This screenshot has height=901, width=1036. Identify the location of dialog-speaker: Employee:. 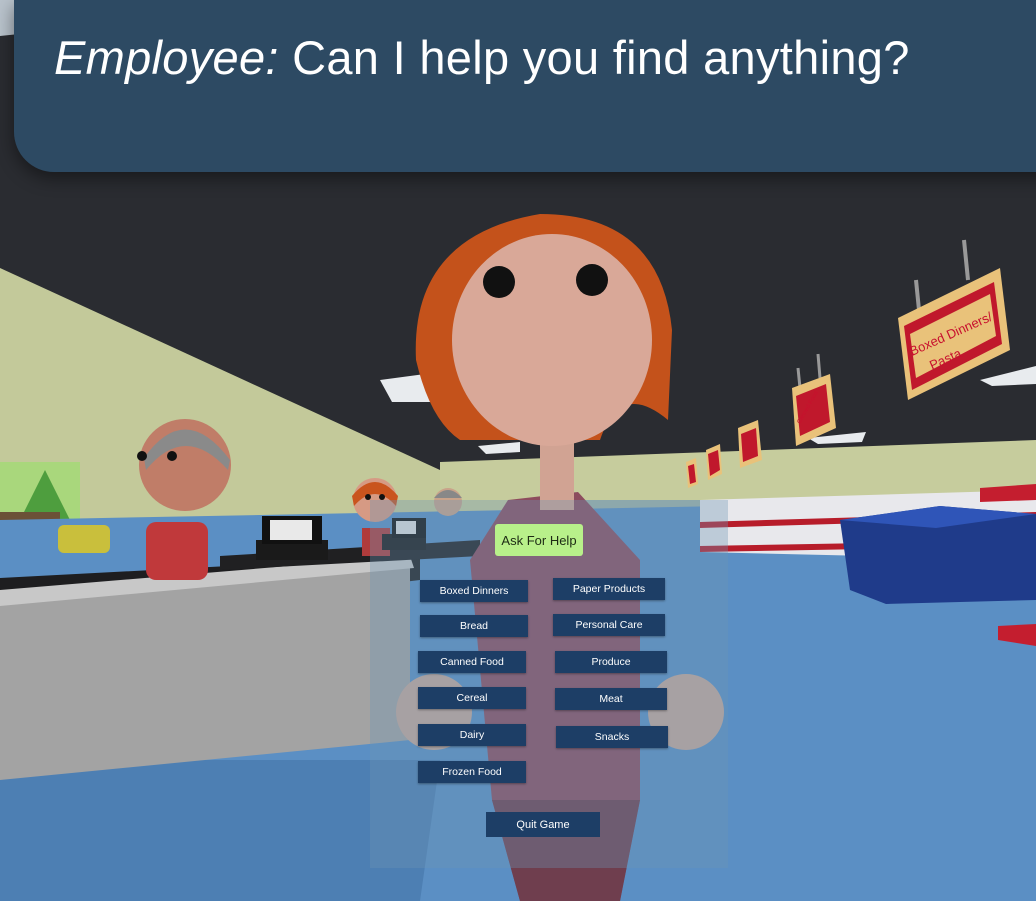
(166, 57).